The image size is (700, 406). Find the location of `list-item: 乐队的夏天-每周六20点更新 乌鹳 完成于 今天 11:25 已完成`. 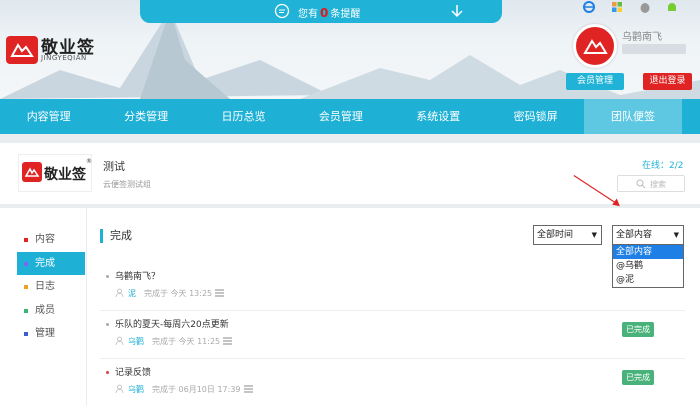

list-item: 乐队的夏天-每周六20点更新 乌鹳 完成于 今天 11:25 已完成 is located at coordinates (392, 335).